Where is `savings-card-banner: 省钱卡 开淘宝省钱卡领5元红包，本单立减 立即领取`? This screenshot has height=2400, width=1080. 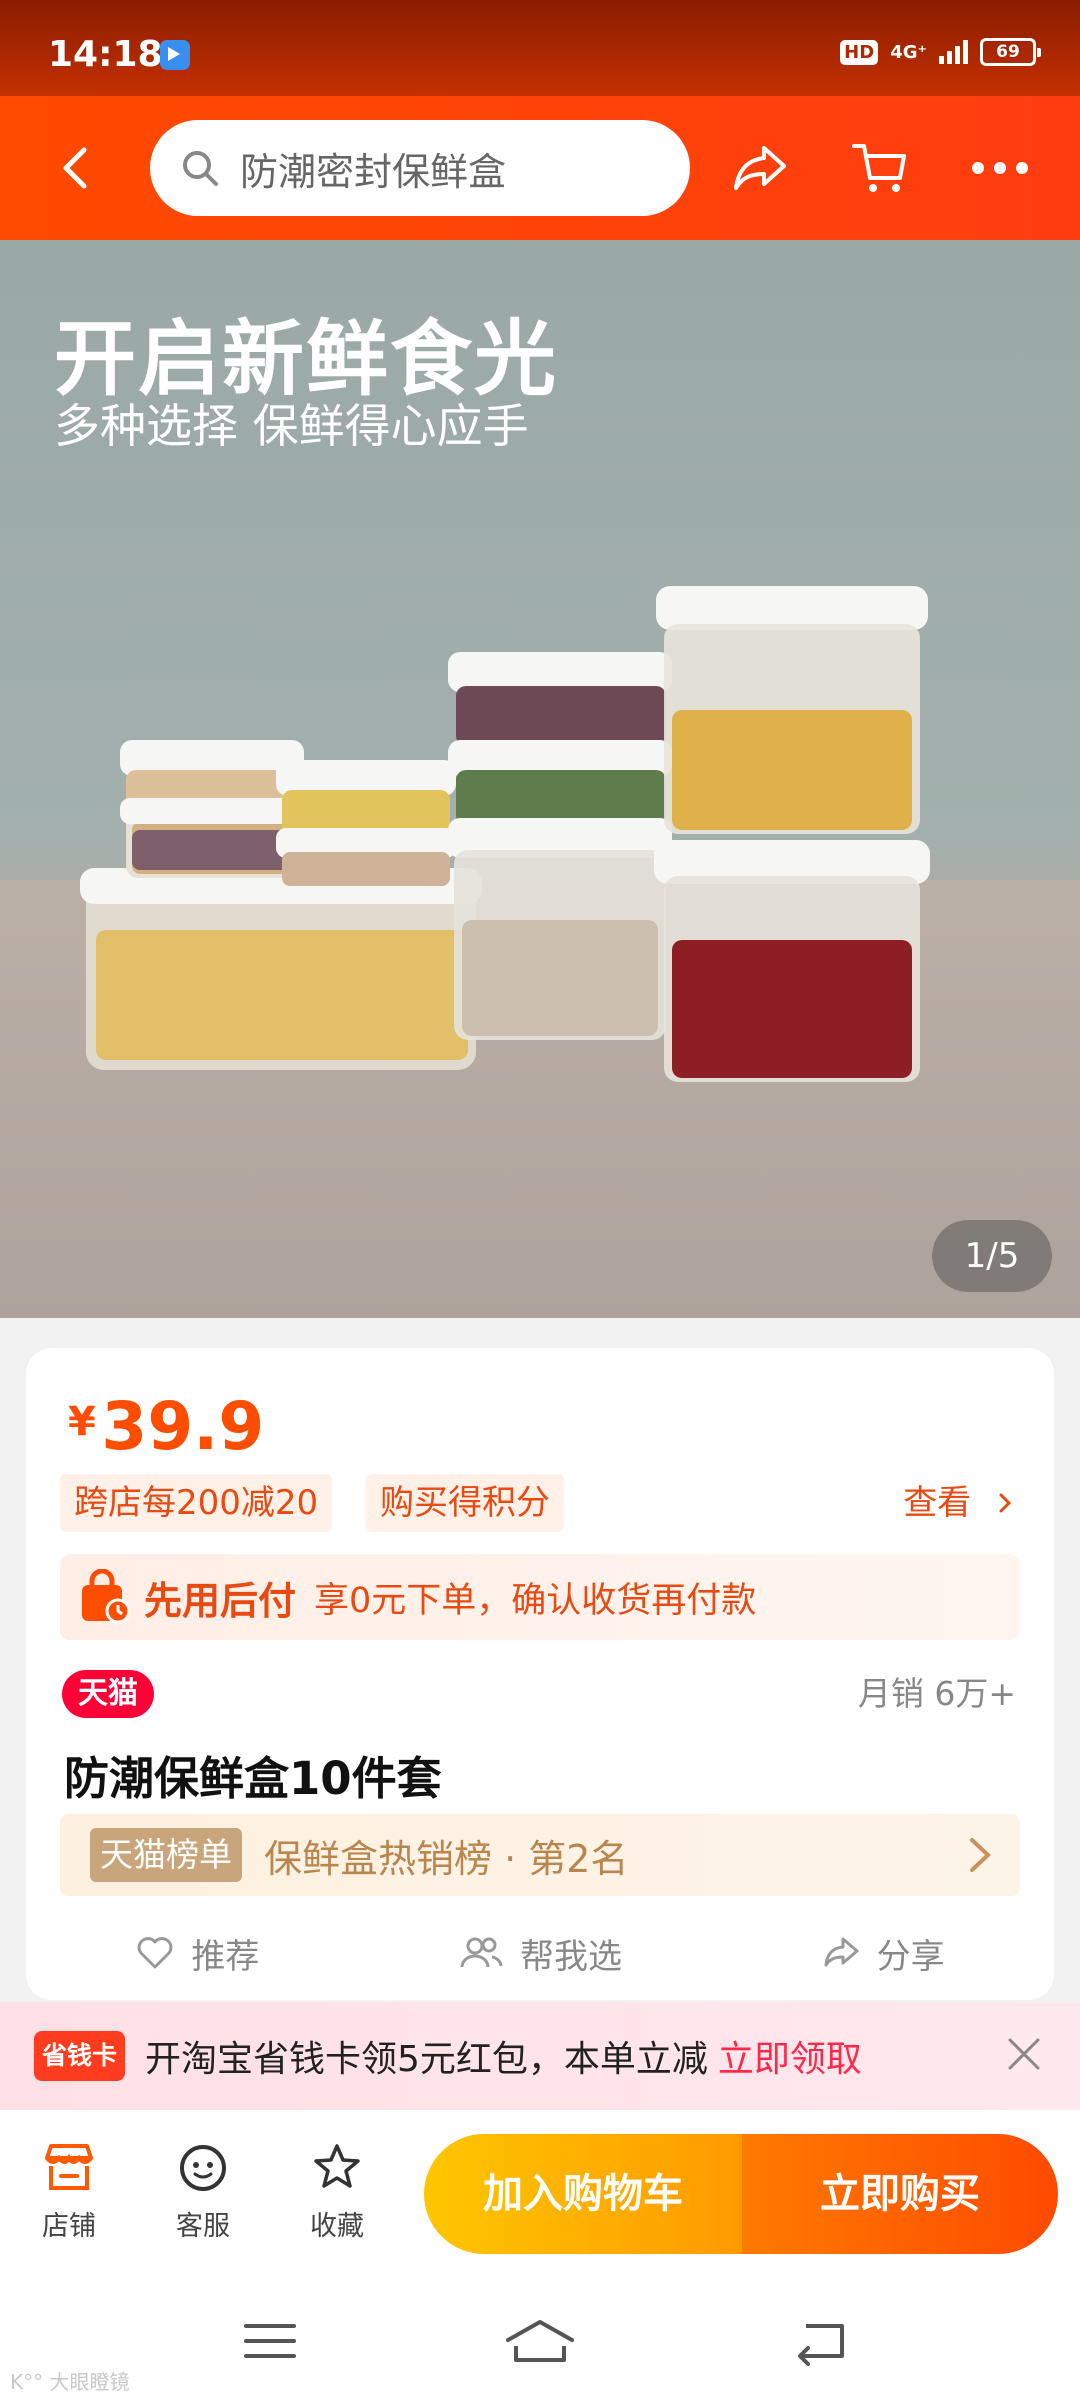 savings-card-banner: 省钱卡 开淘宝省钱卡领5元红包，本单立减 立即领取 is located at coordinates (540, 2056).